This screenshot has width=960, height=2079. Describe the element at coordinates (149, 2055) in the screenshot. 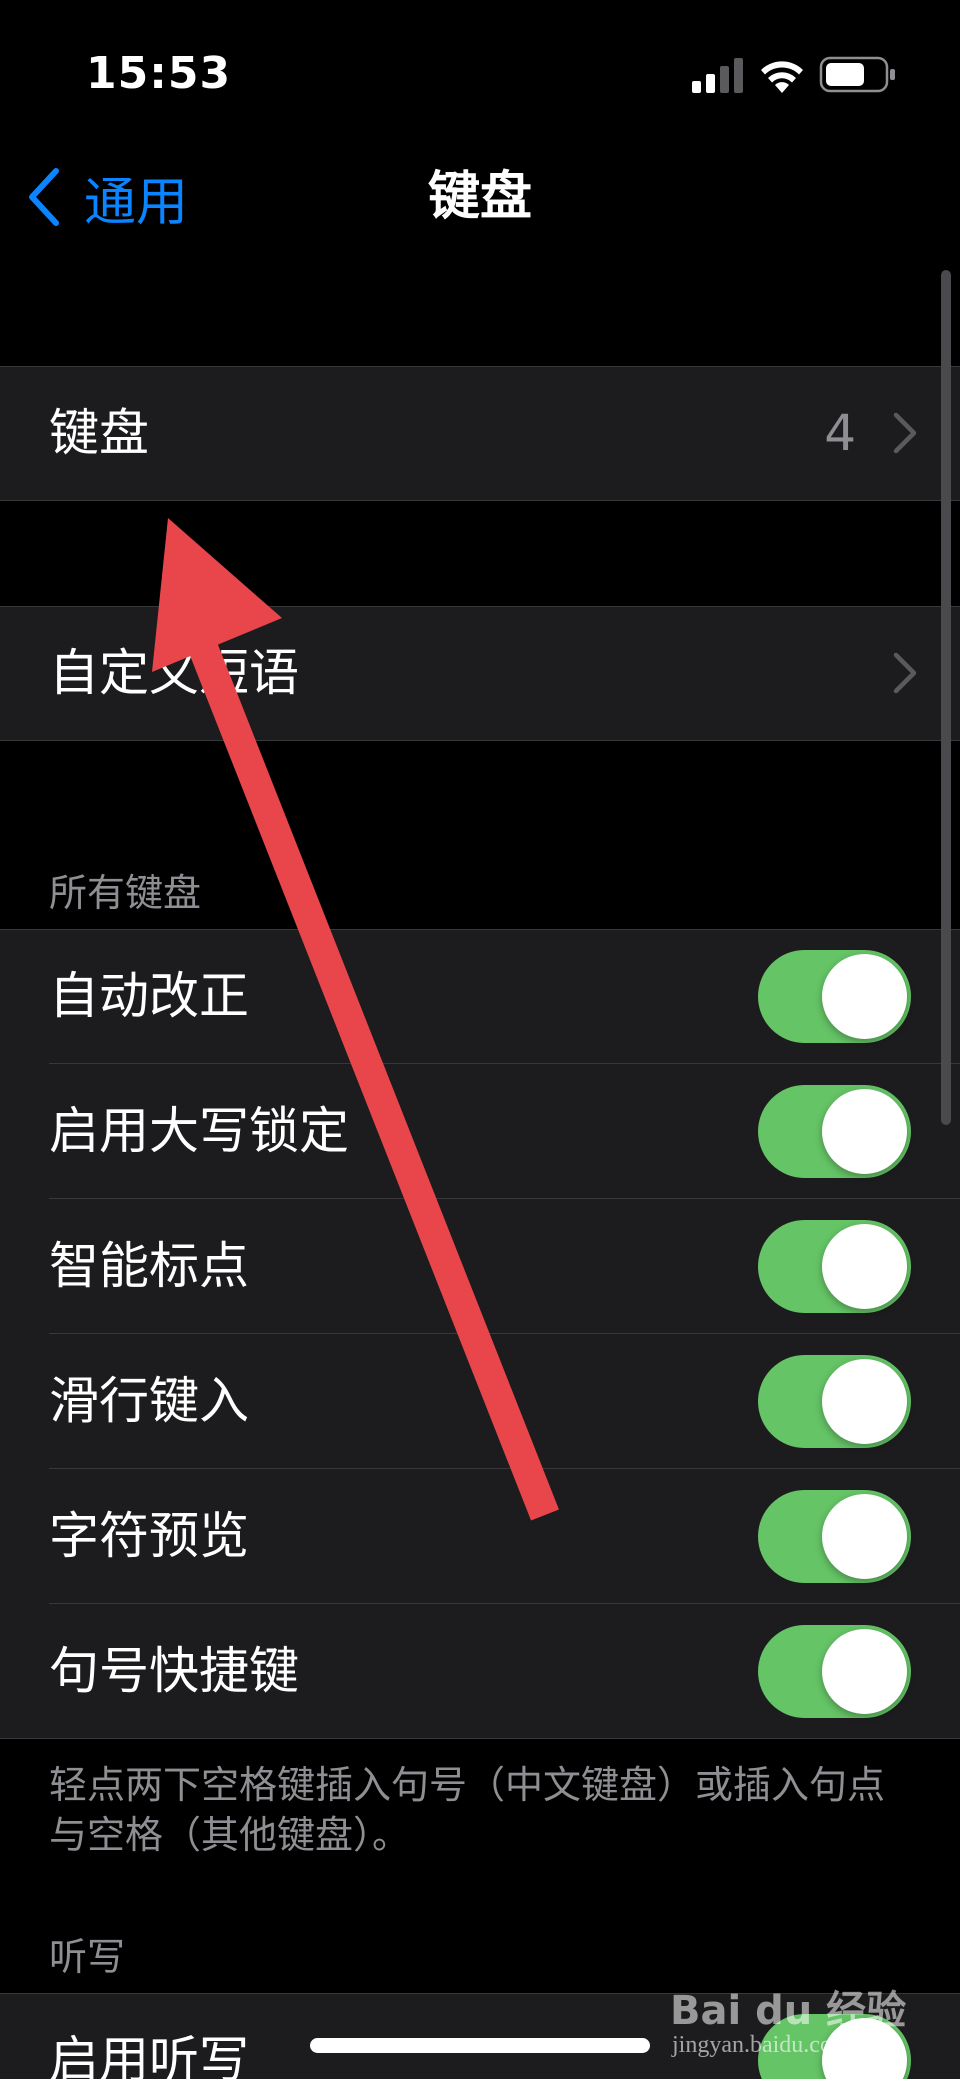

I see `toggle-row-label: 启用听写` at that location.